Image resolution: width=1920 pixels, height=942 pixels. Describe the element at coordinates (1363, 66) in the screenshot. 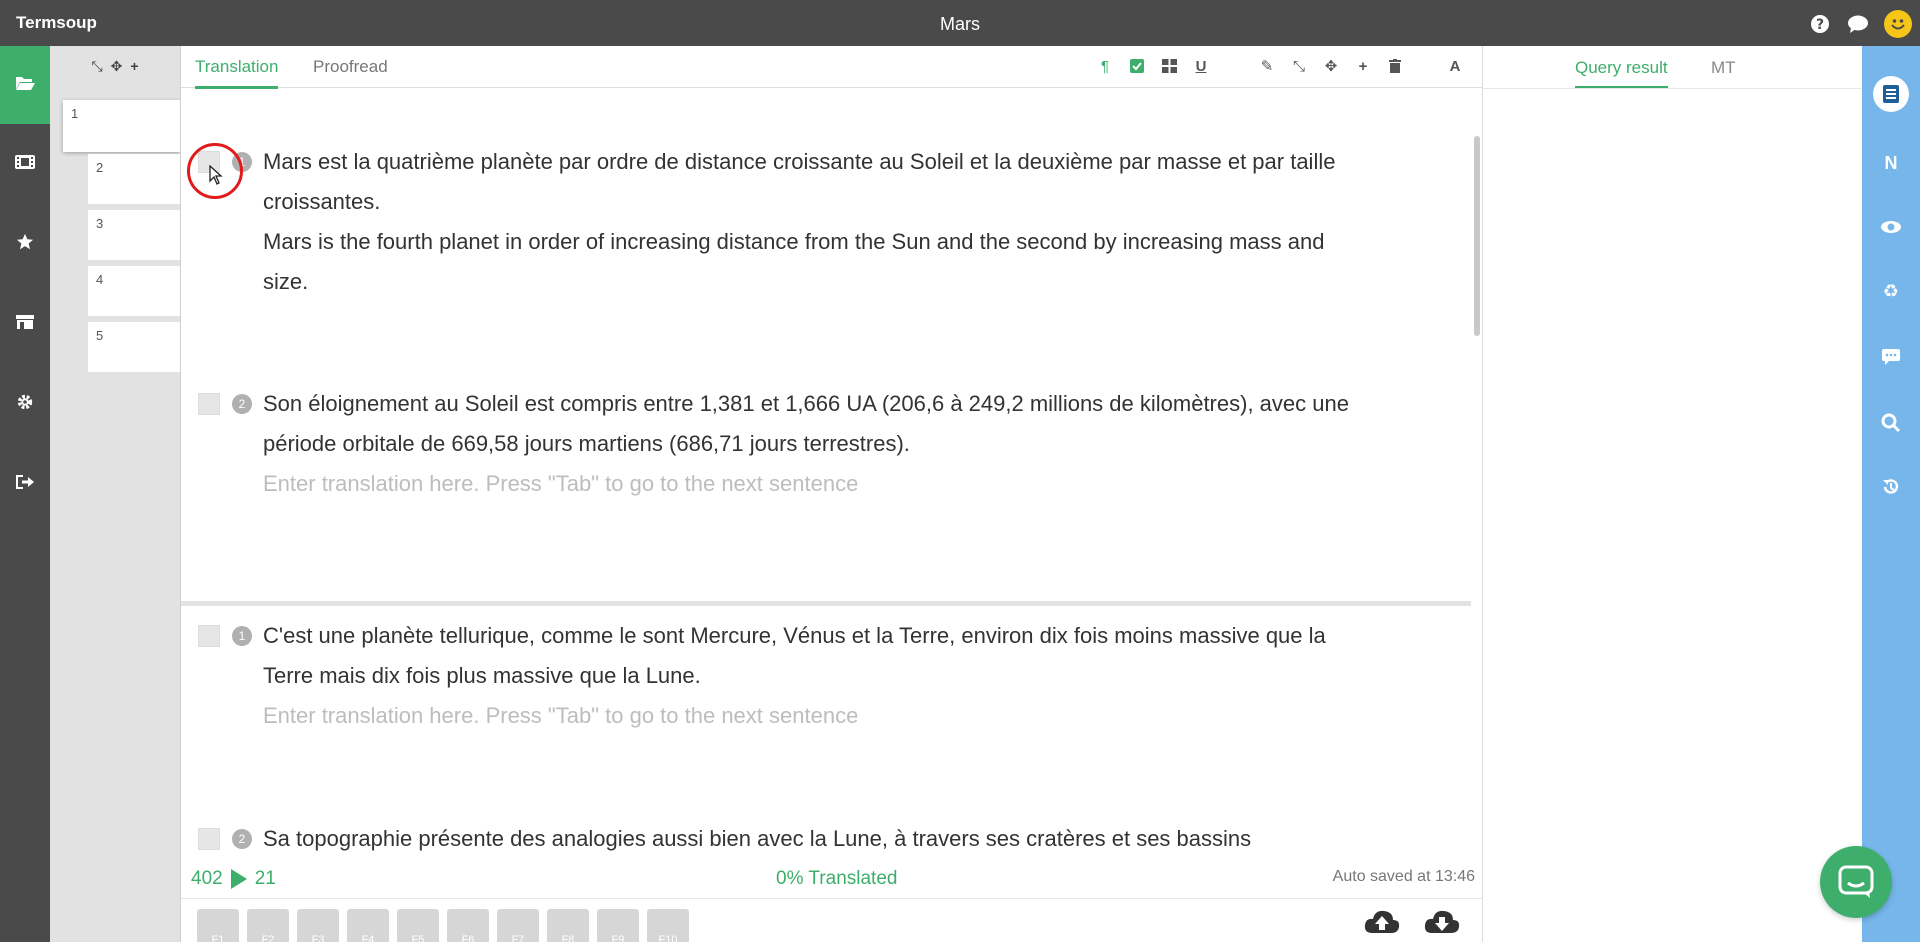

I see `add-segment-icon: +` at that location.